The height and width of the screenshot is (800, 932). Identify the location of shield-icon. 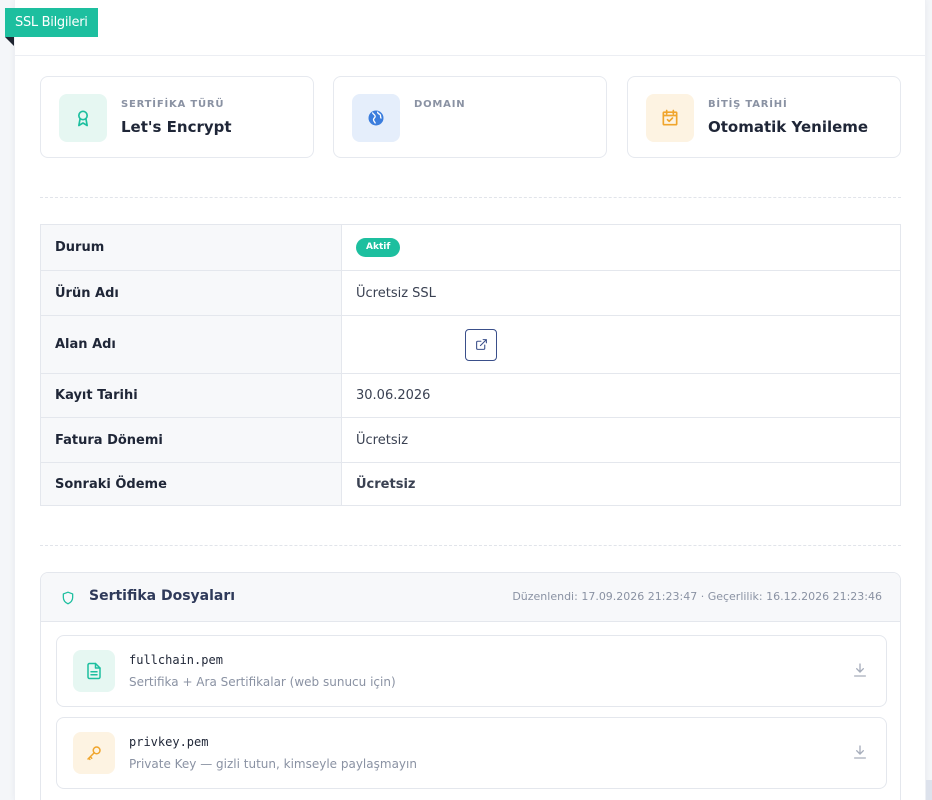
(68, 598).